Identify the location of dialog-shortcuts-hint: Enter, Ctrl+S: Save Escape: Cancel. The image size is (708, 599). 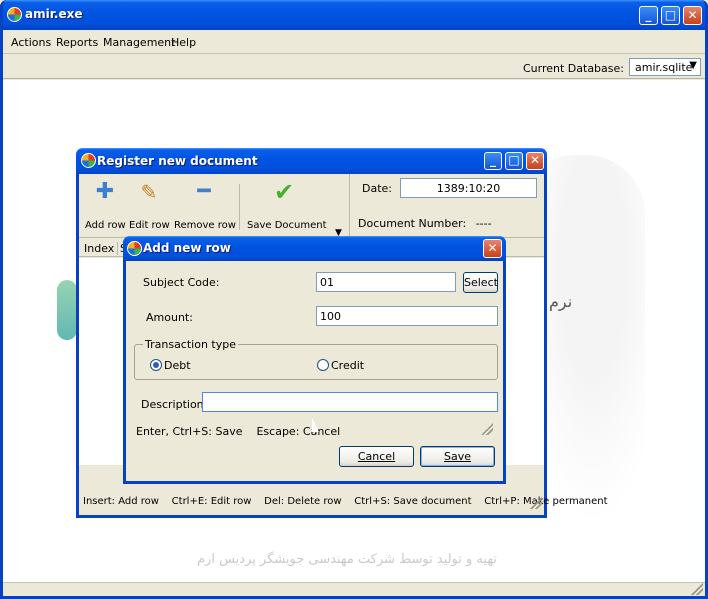
(238, 431).